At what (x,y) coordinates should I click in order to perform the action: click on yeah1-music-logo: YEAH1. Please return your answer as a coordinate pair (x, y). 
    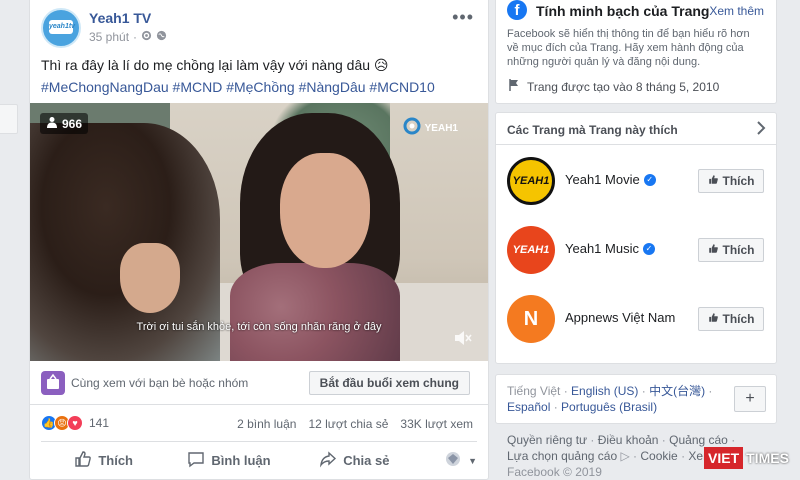
    Looking at the image, I should click on (531, 250).